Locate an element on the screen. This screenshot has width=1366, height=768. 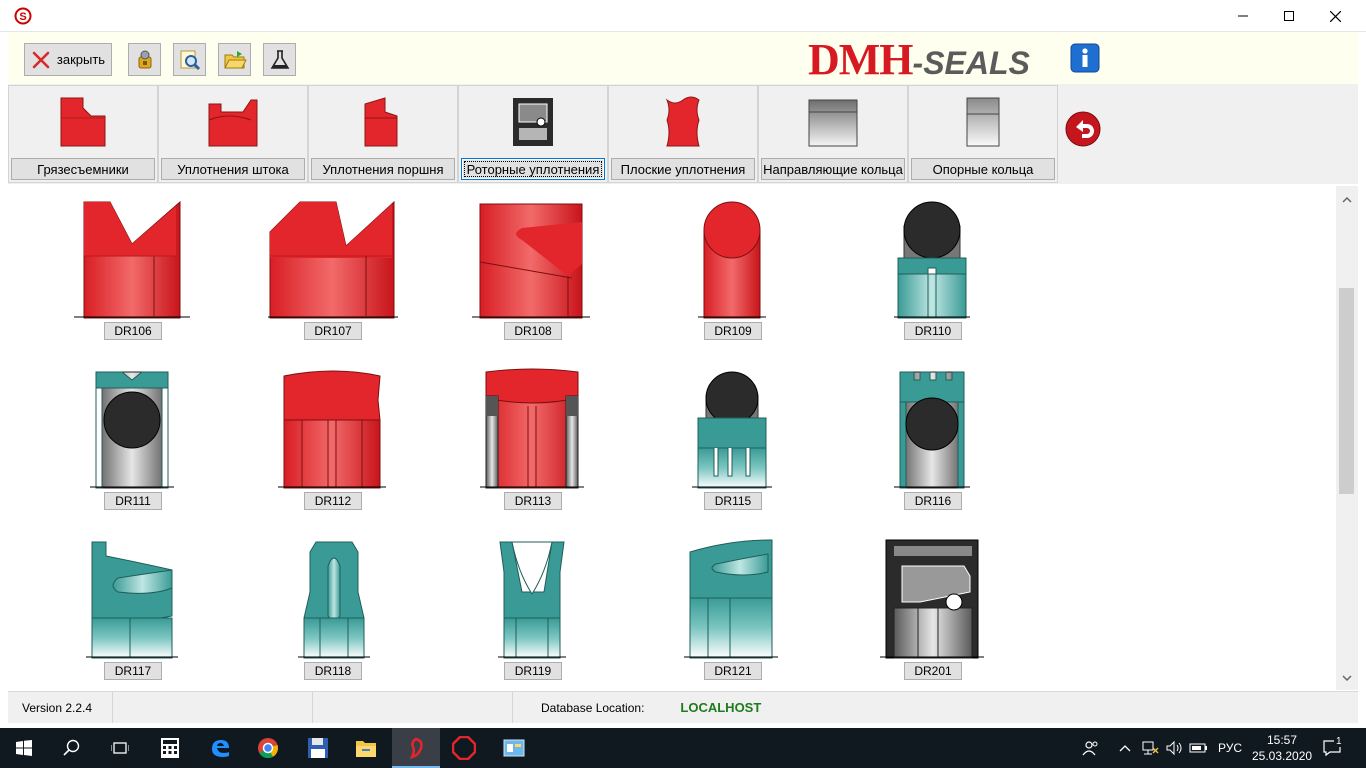
tools-icon is located at coordinates (144, 59).